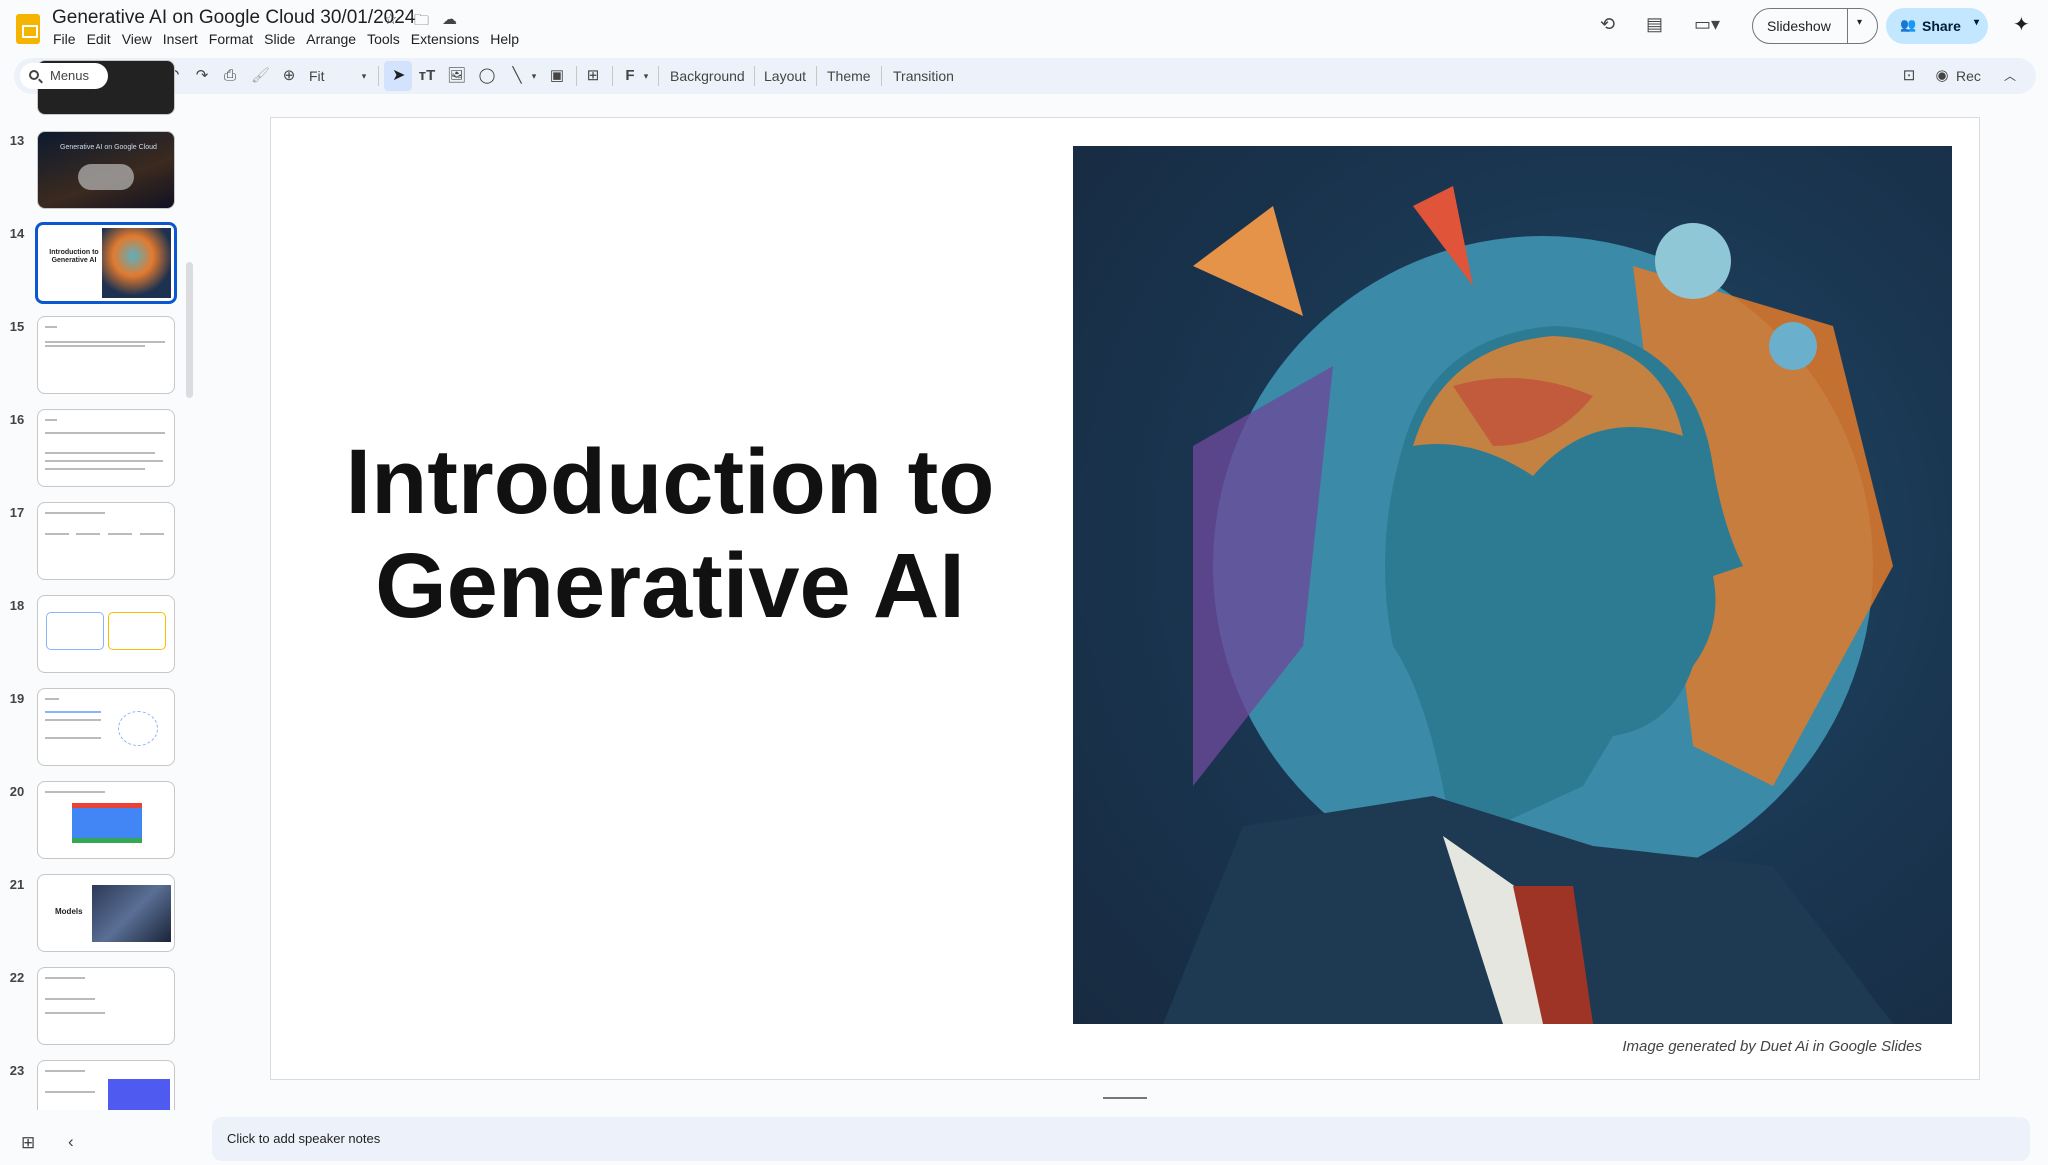 This screenshot has width=2048, height=1165. What do you see at coordinates (28, 1143) in the screenshot?
I see `grid-view-icon: ⊞` at bounding box center [28, 1143].